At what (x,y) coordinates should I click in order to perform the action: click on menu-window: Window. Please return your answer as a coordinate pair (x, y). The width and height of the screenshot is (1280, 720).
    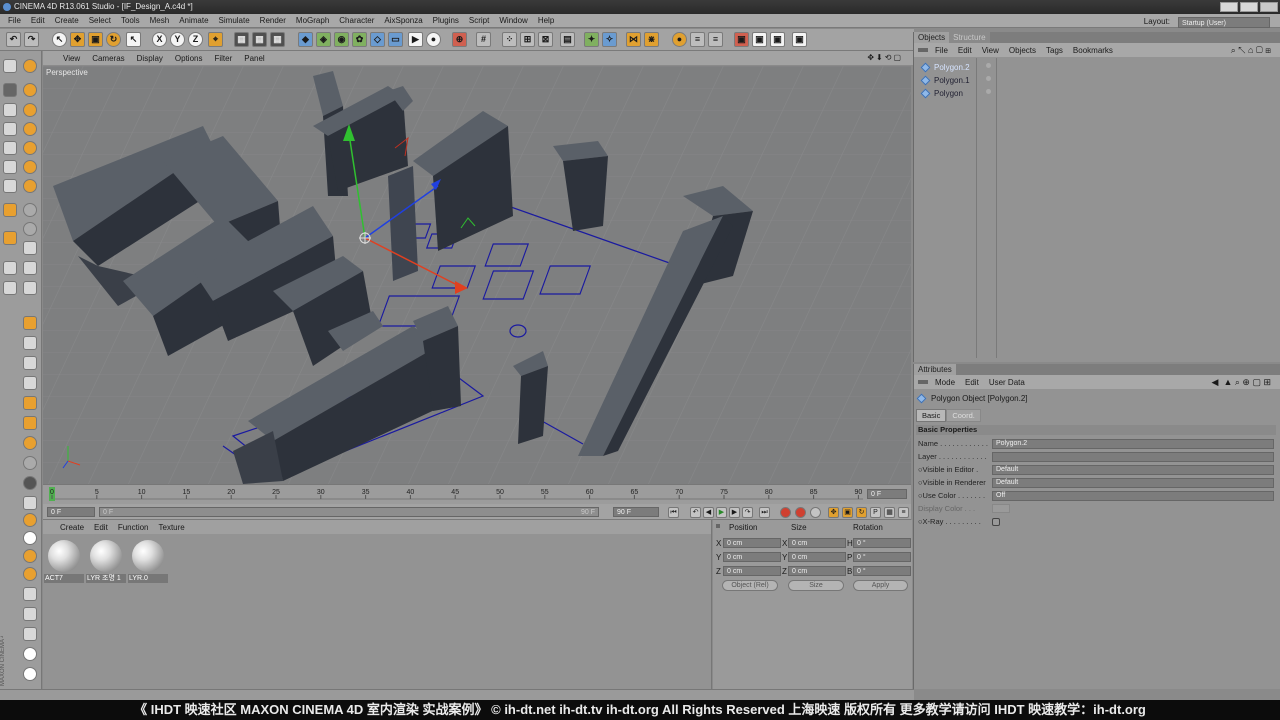
    Looking at the image, I should click on (513, 21).